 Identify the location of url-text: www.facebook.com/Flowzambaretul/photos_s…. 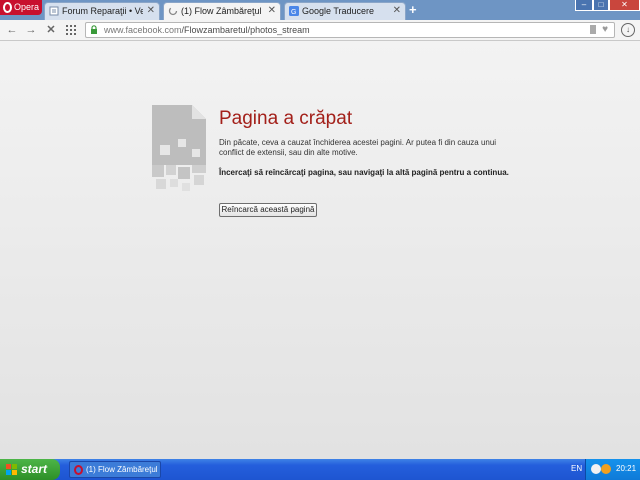
(207, 30).